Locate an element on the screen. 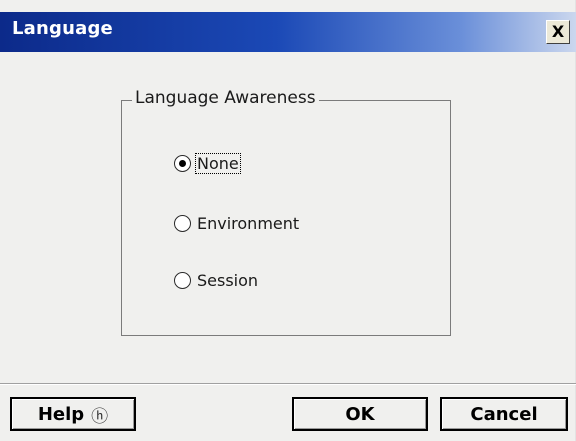 This screenshot has width=576, height=441. close-button: X is located at coordinates (558, 32).